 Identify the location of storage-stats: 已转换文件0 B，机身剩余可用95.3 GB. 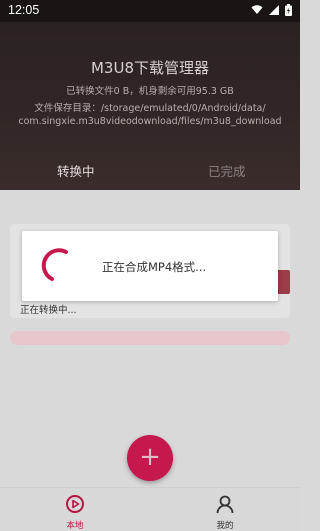
(150, 91).